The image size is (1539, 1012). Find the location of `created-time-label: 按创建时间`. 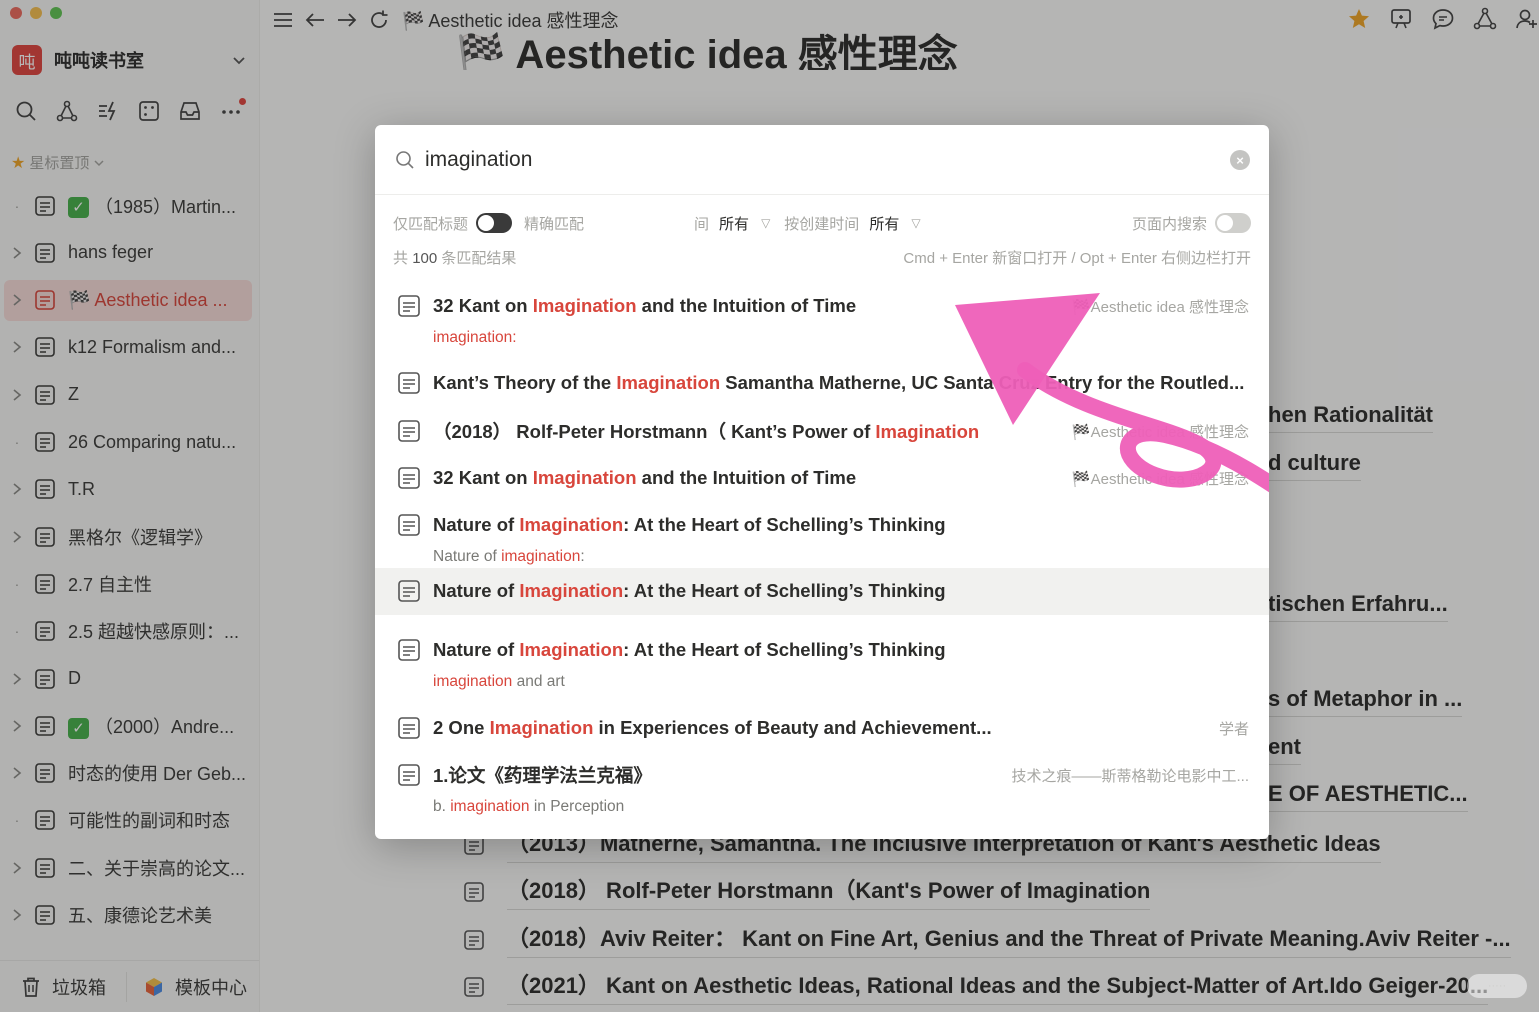

created-time-label: 按创建时间 is located at coordinates (822, 224).